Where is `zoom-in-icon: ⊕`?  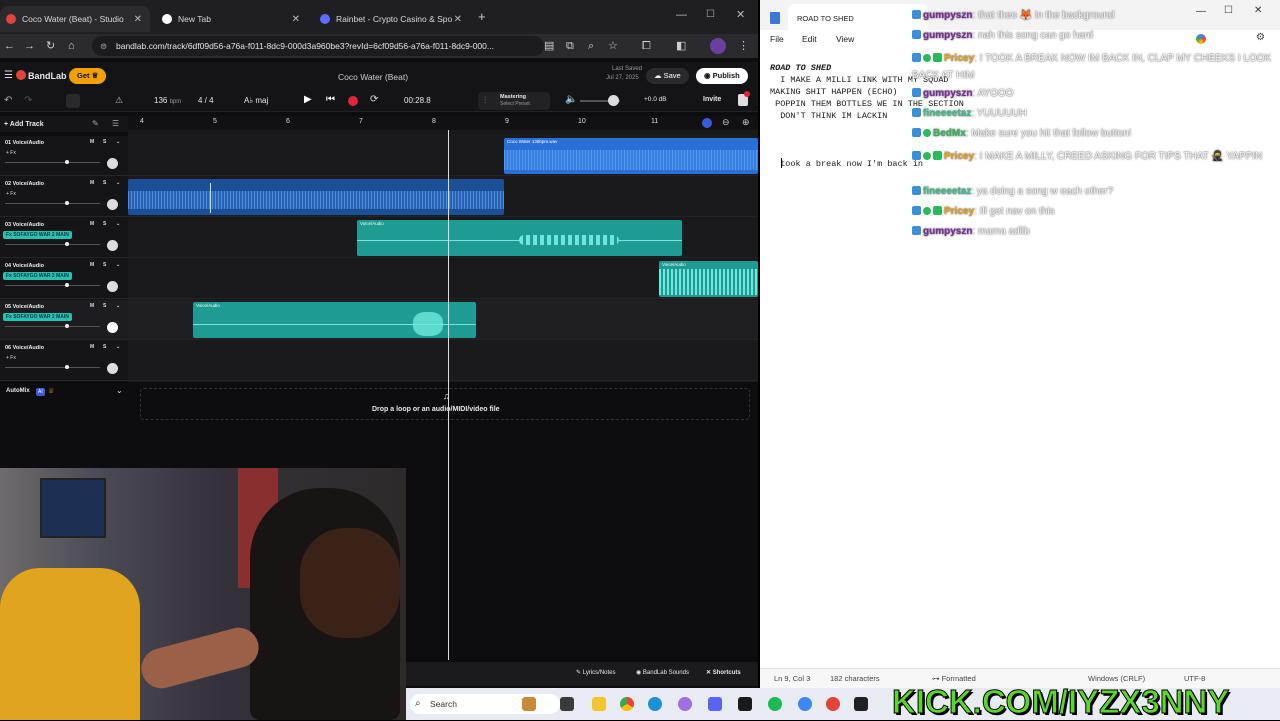
zoom-in-icon: ⊕ is located at coordinates (746, 122).